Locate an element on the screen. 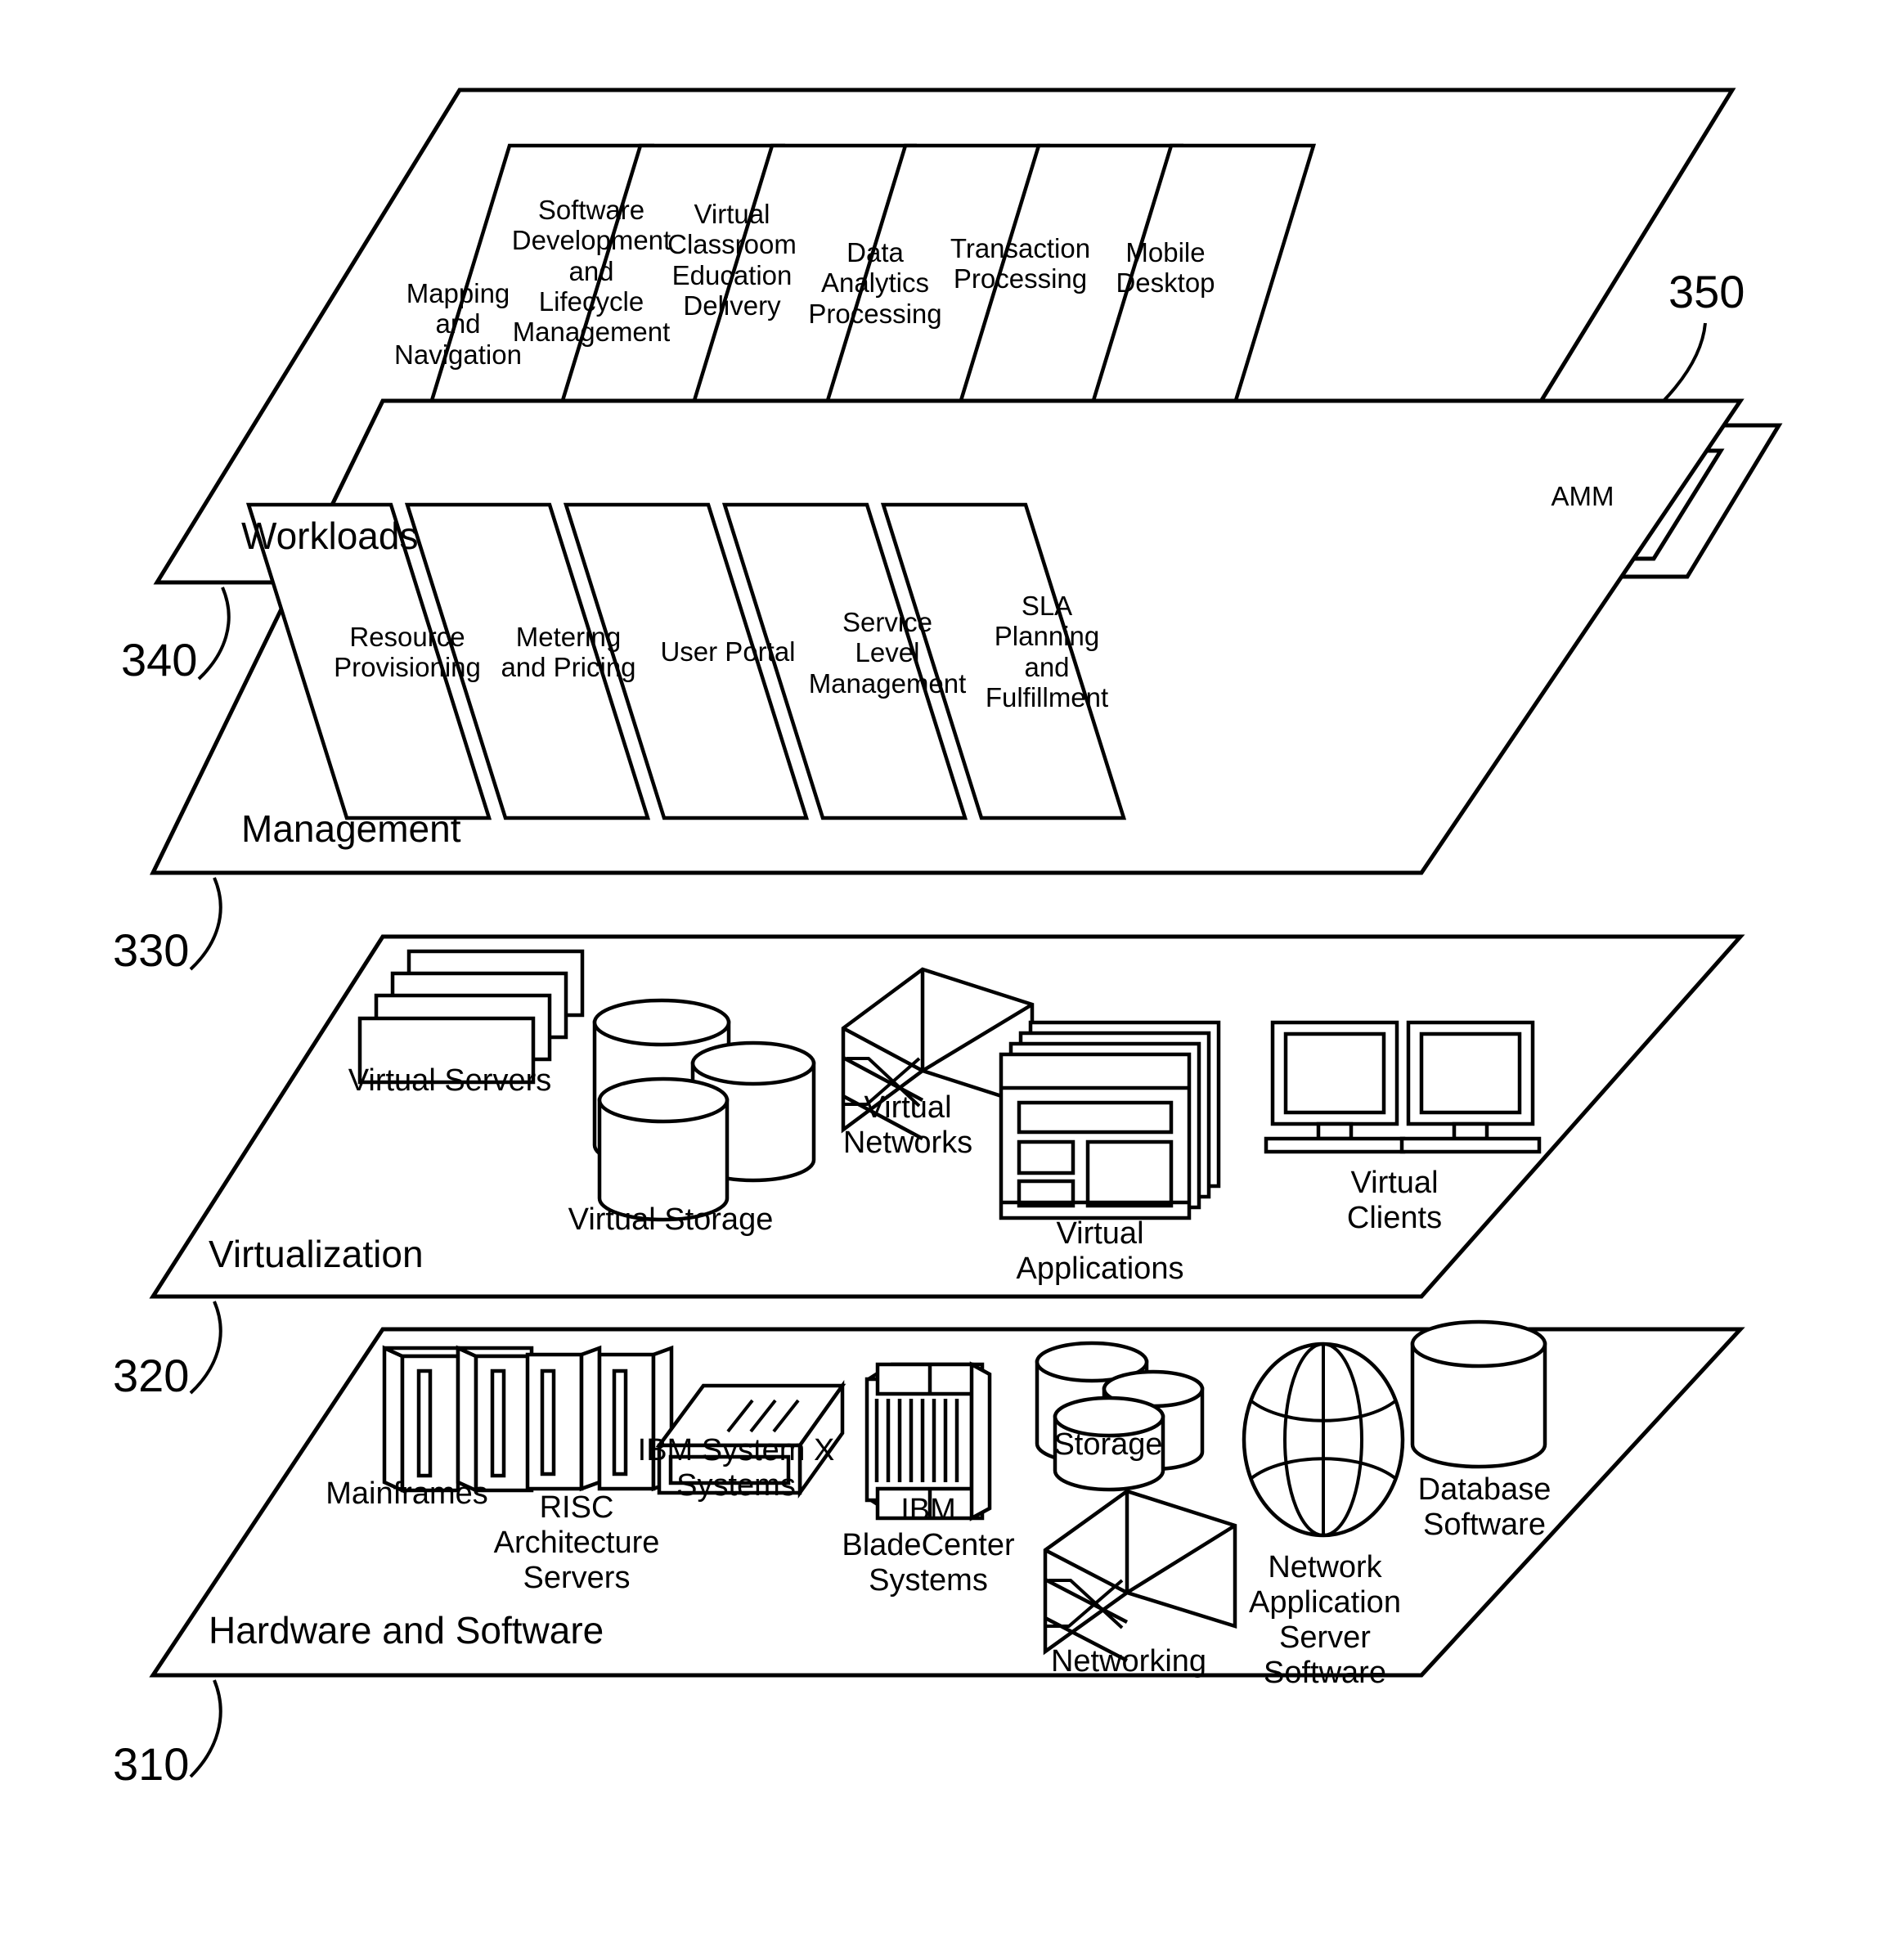  virtualization-item-label: Virtual Networks is located at coordinates (907, 1125).